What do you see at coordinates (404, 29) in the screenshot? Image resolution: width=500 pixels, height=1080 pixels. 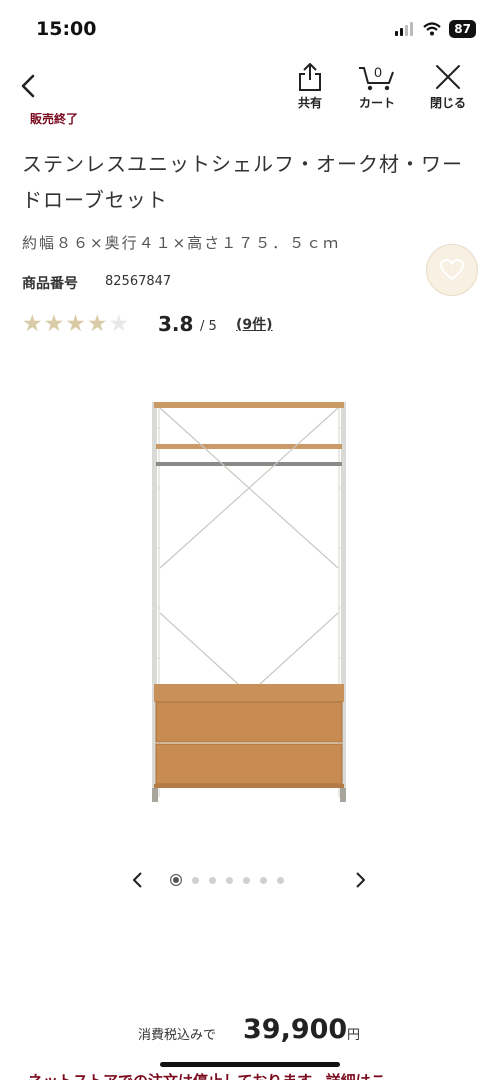 I see `signal-icon` at bounding box center [404, 29].